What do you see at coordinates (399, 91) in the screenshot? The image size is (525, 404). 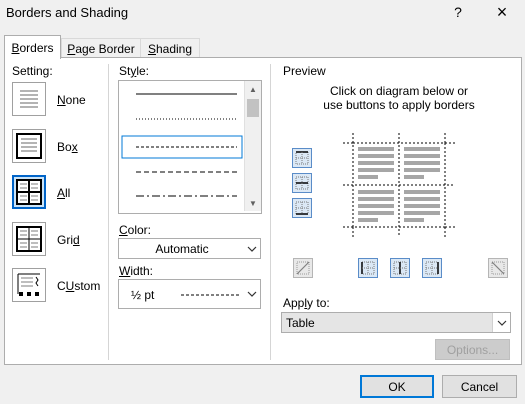 I see `preview-instruction-1: Click on diagram below or` at bounding box center [399, 91].